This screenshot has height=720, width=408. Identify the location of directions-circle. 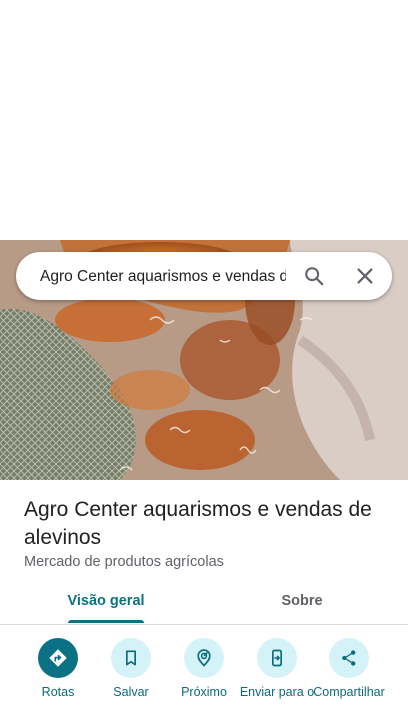
(58, 658).